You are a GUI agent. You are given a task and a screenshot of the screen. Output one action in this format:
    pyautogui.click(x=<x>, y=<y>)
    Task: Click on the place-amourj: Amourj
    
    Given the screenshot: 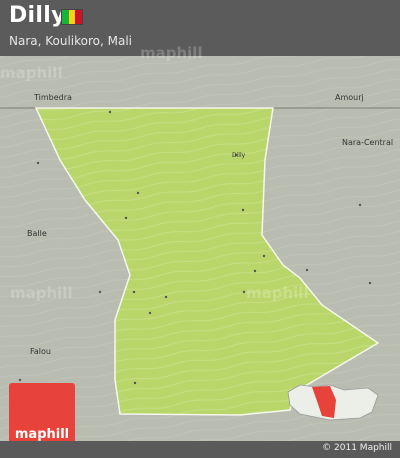 What is the action you would take?
    pyautogui.click(x=349, y=97)
    